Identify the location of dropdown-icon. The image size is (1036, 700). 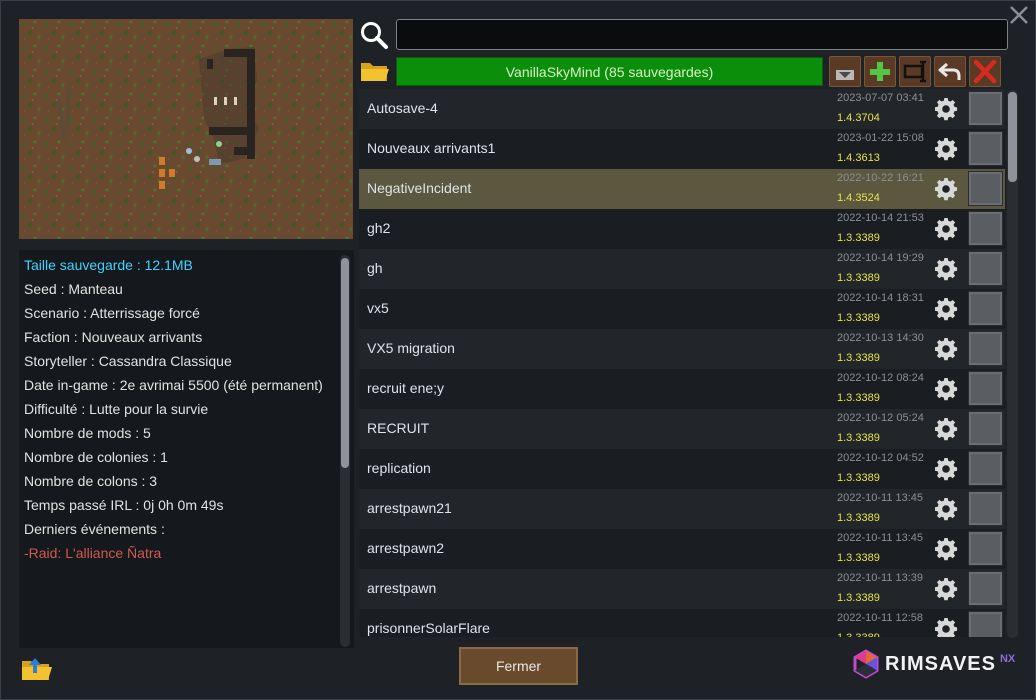
(845, 75).